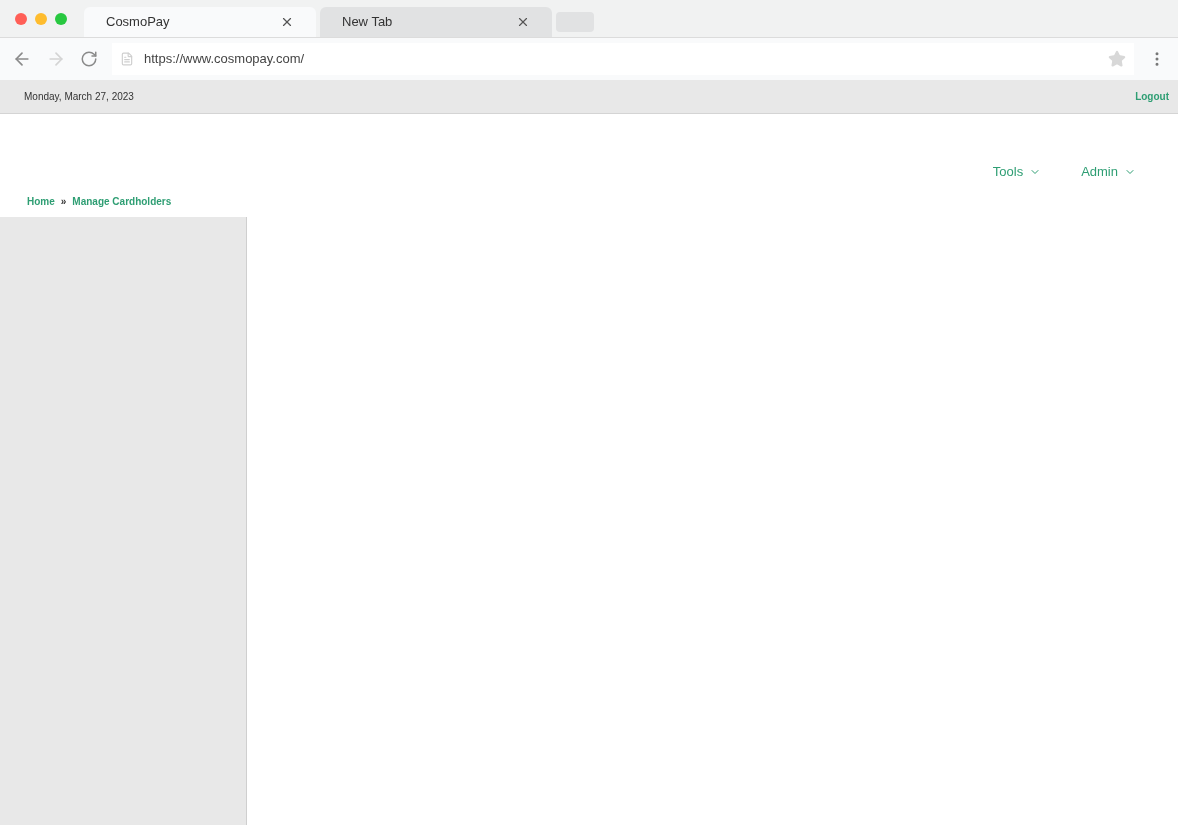 The width and height of the screenshot is (1178, 825). Describe the element at coordinates (89, 59) in the screenshot. I see `reload-icon` at that location.